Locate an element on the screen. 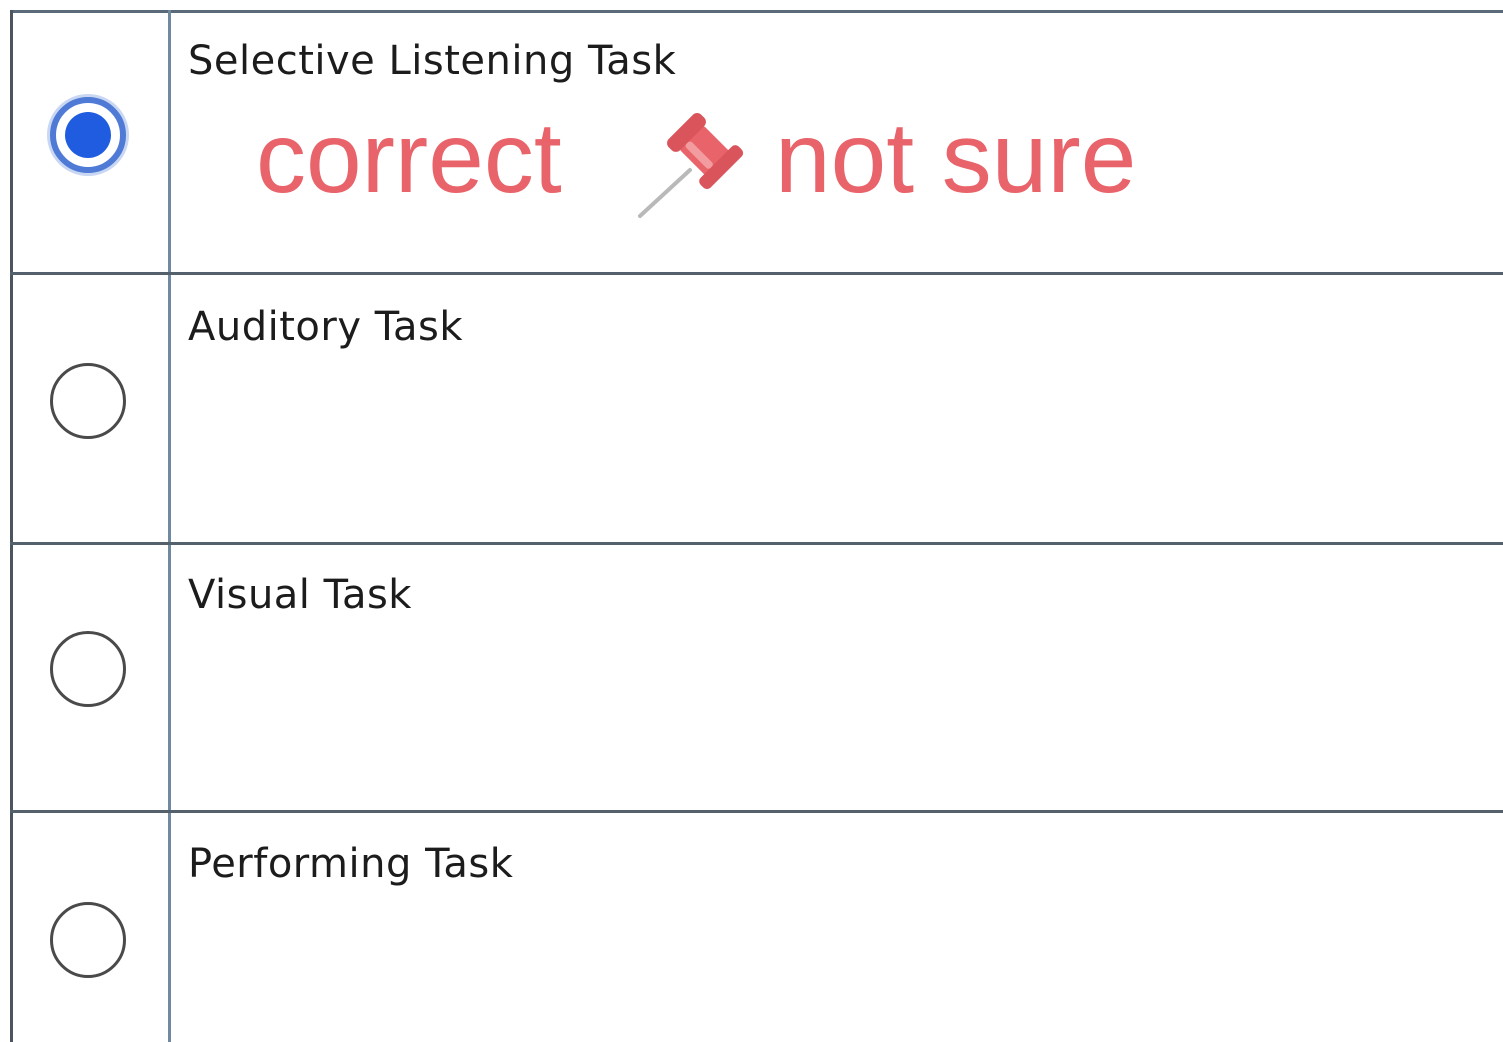 This screenshot has width=1503, height=1042. left-border is located at coordinates (11, 526).